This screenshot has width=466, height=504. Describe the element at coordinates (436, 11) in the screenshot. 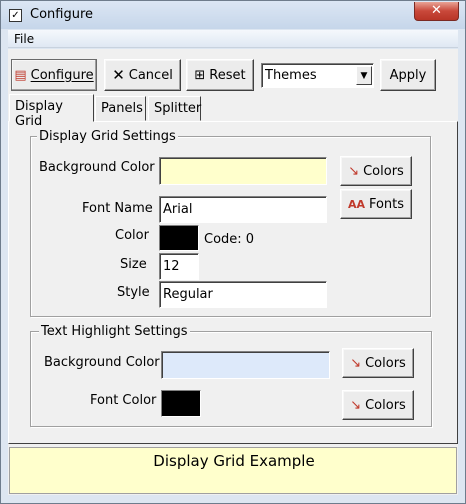

I see `close-button: ✕` at that location.